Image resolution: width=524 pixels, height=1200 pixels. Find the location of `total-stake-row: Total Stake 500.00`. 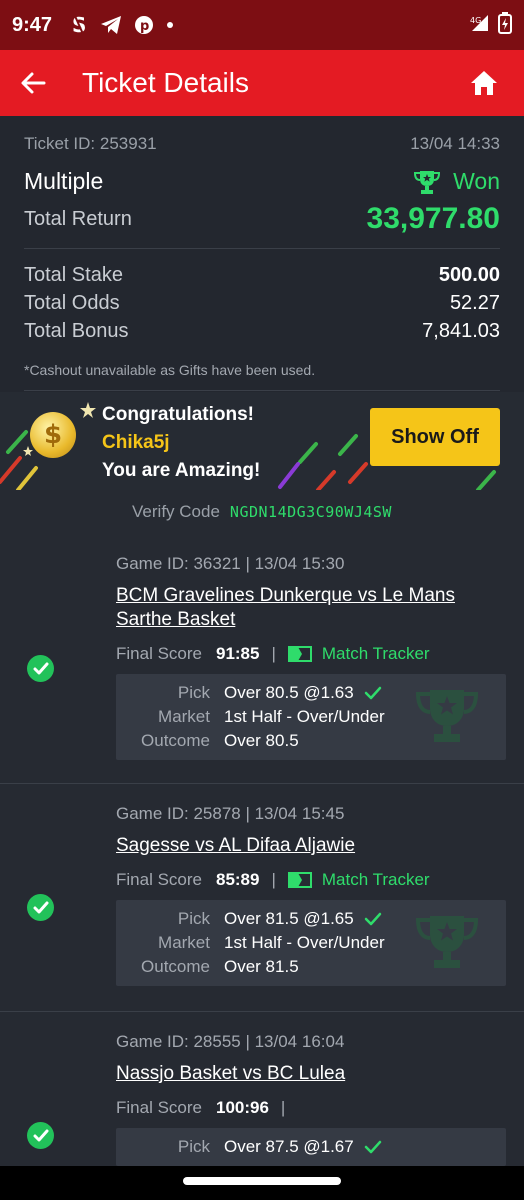

total-stake-row: Total Stake 500.00 is located at coordinates (262, 275).